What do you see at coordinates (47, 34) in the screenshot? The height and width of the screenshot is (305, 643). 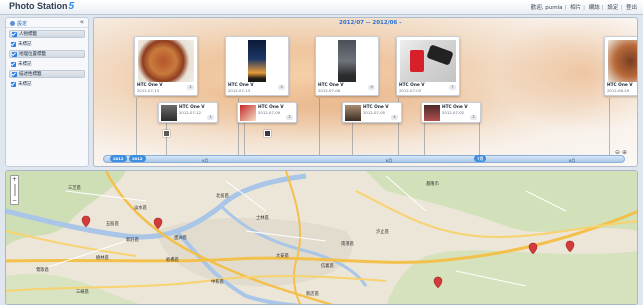 I see `sidebar-group-people: 人物標籤` at bounding box center [47, 34].